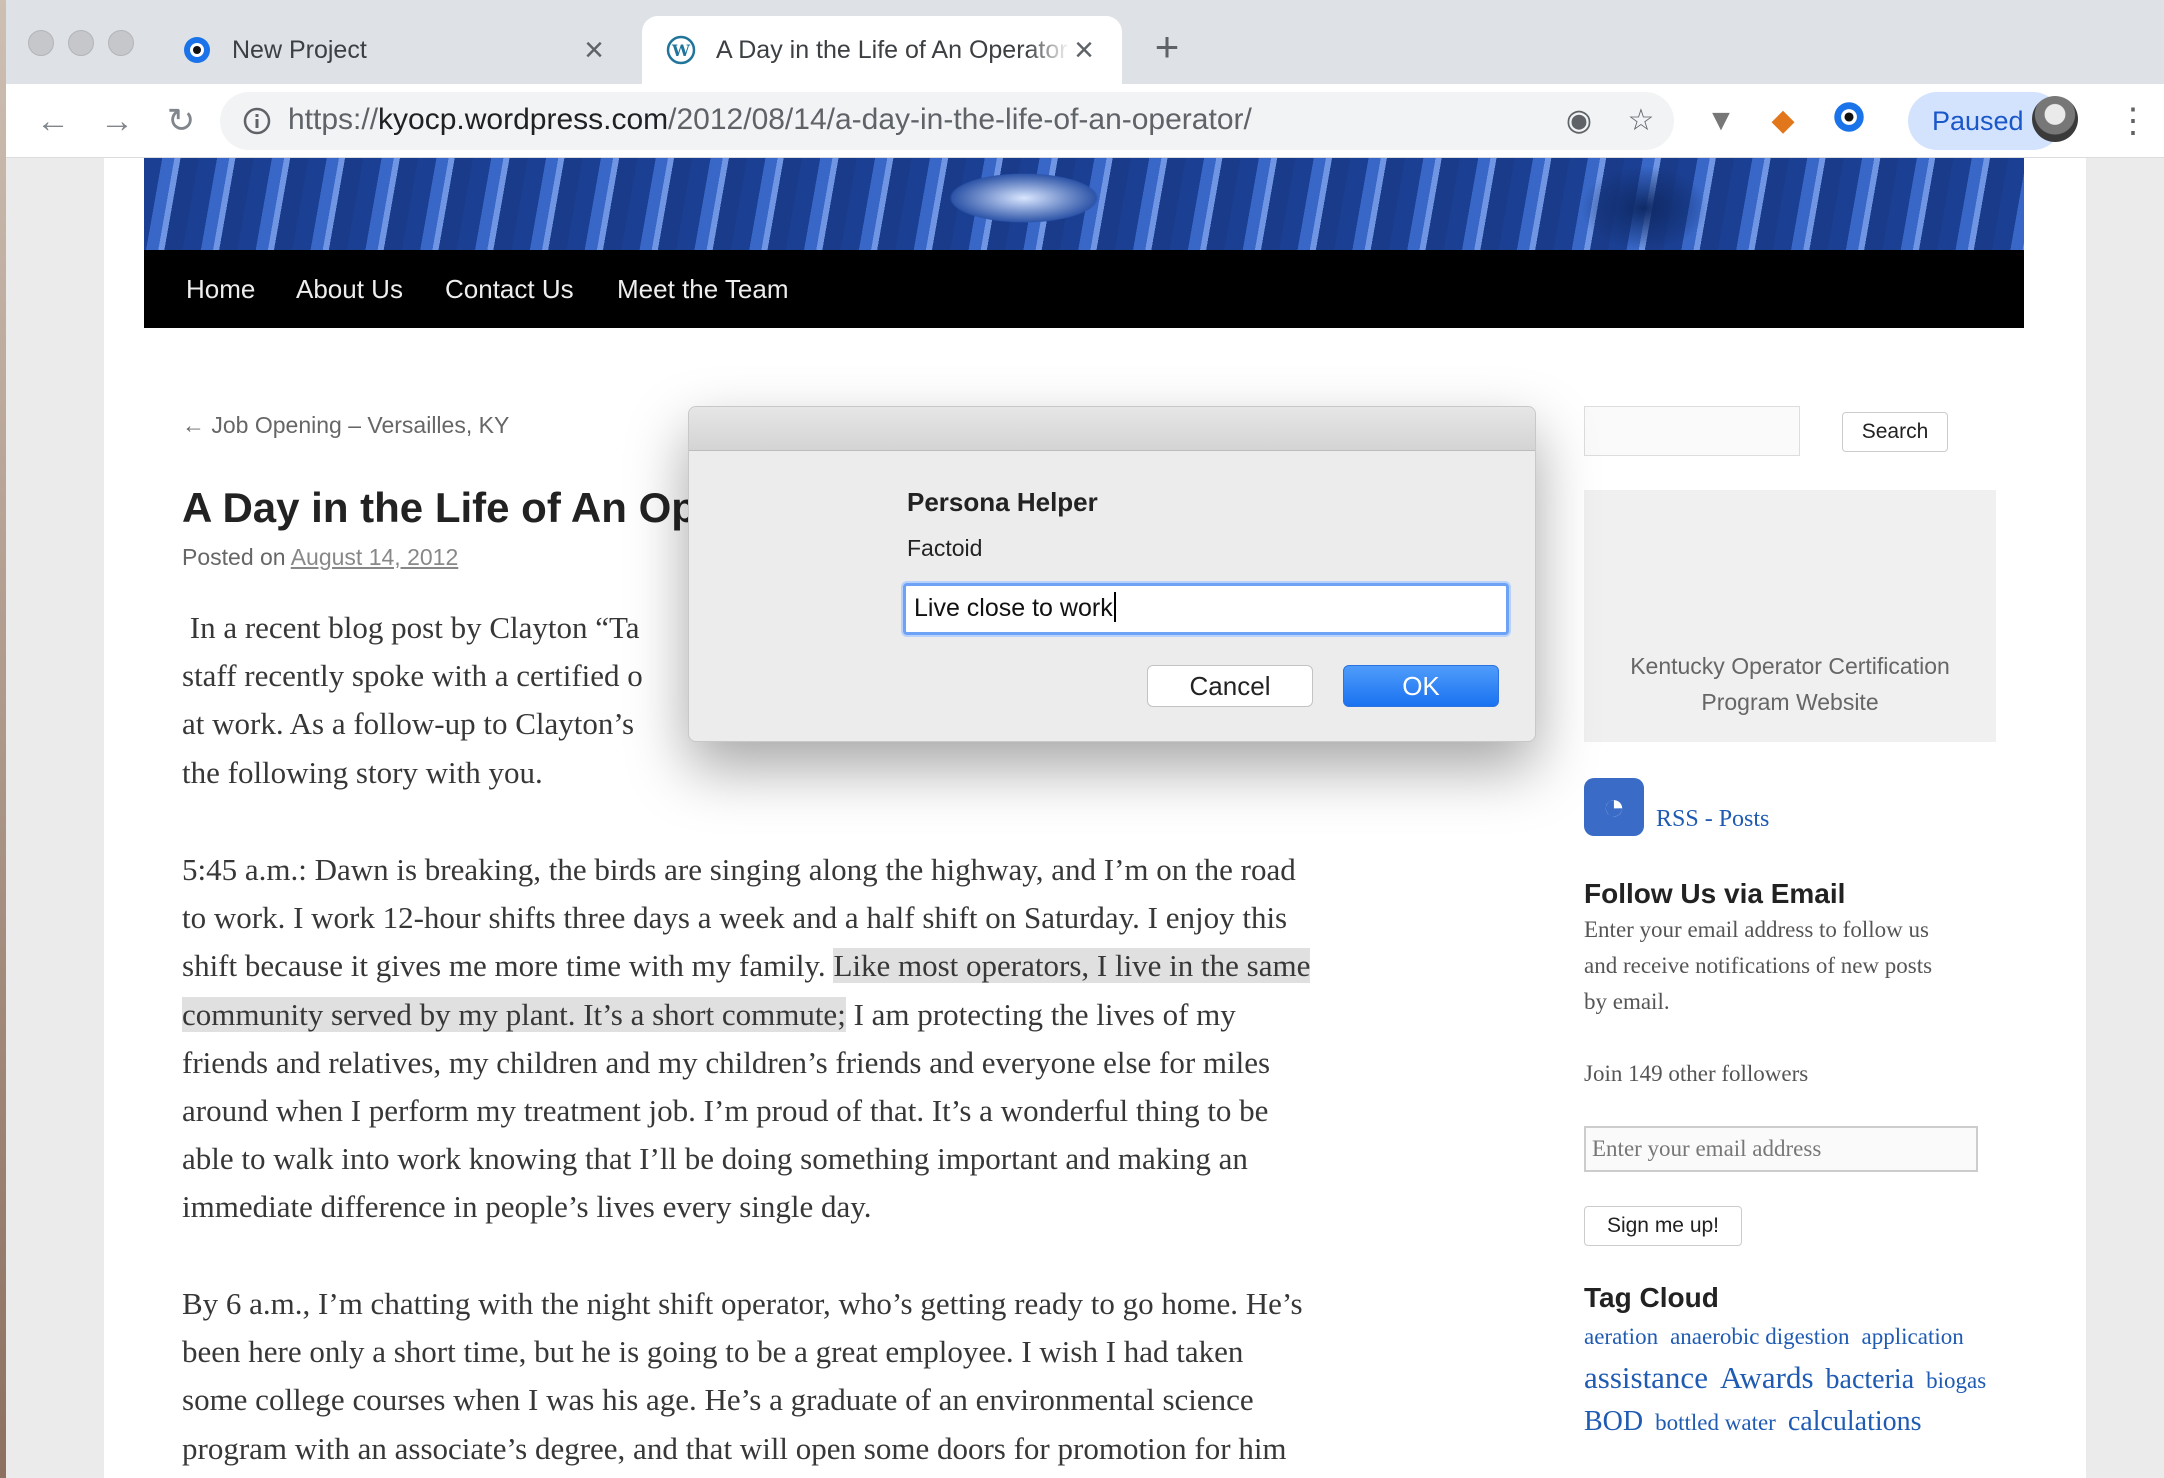 Image resolution: width=2164 pixels, height=1478 pixels. I want to click on wordpress-icon: W, so click(681, 50).